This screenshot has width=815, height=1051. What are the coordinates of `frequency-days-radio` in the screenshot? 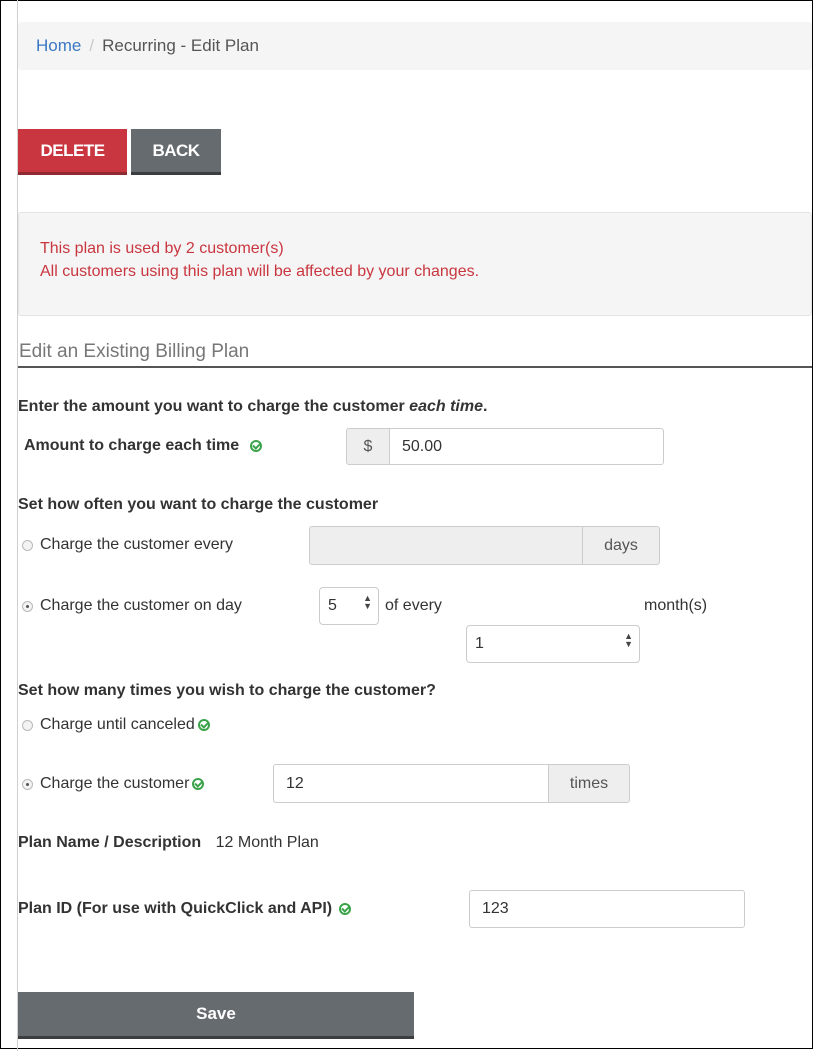 It's located at (27, 545).